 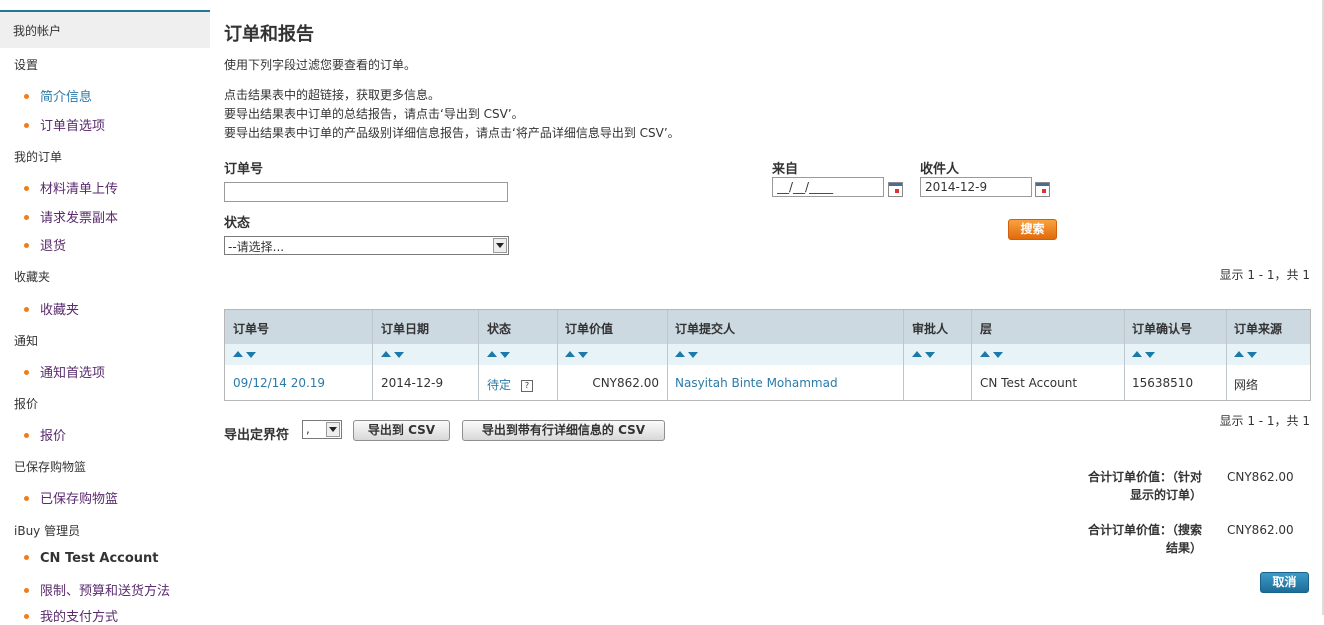 What do you see at coordinates (32, 277) in the screenshot?
I see `sidebar-heading-favorites: 收藏夹` at bounding box center [32, 277].